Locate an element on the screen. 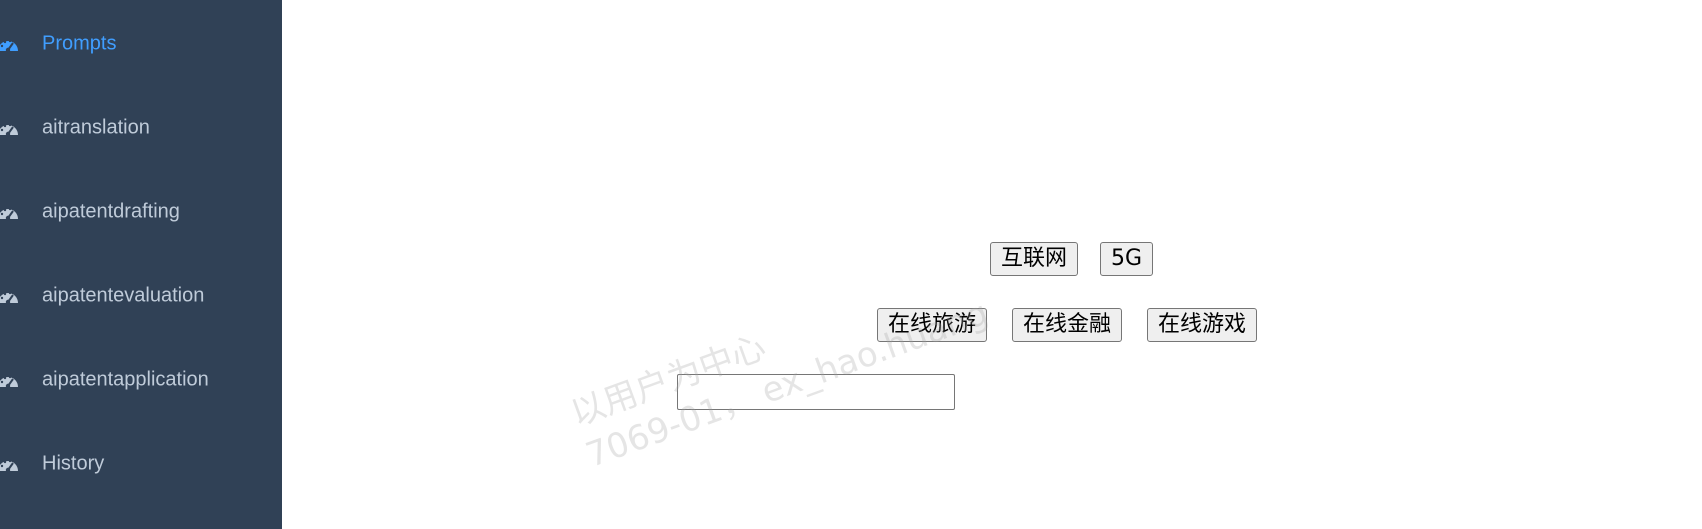 This screenshot has width=1702, height=529. online-game-button: 在线游戏 is located at coordinates (1202, 325).